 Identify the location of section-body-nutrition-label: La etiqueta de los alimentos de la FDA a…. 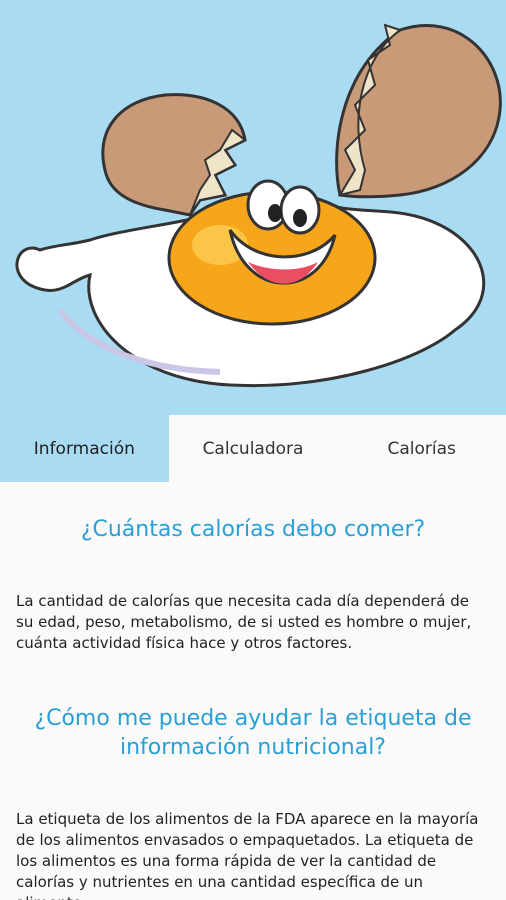
(247, 855).